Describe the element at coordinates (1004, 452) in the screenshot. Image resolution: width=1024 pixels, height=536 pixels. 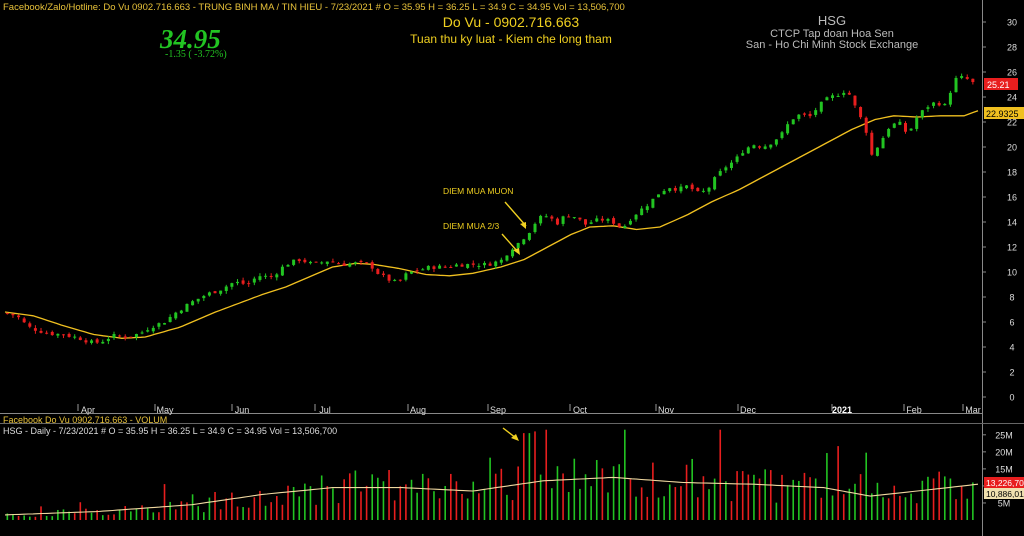
I see `volume-tick-label: 20M` at that location.